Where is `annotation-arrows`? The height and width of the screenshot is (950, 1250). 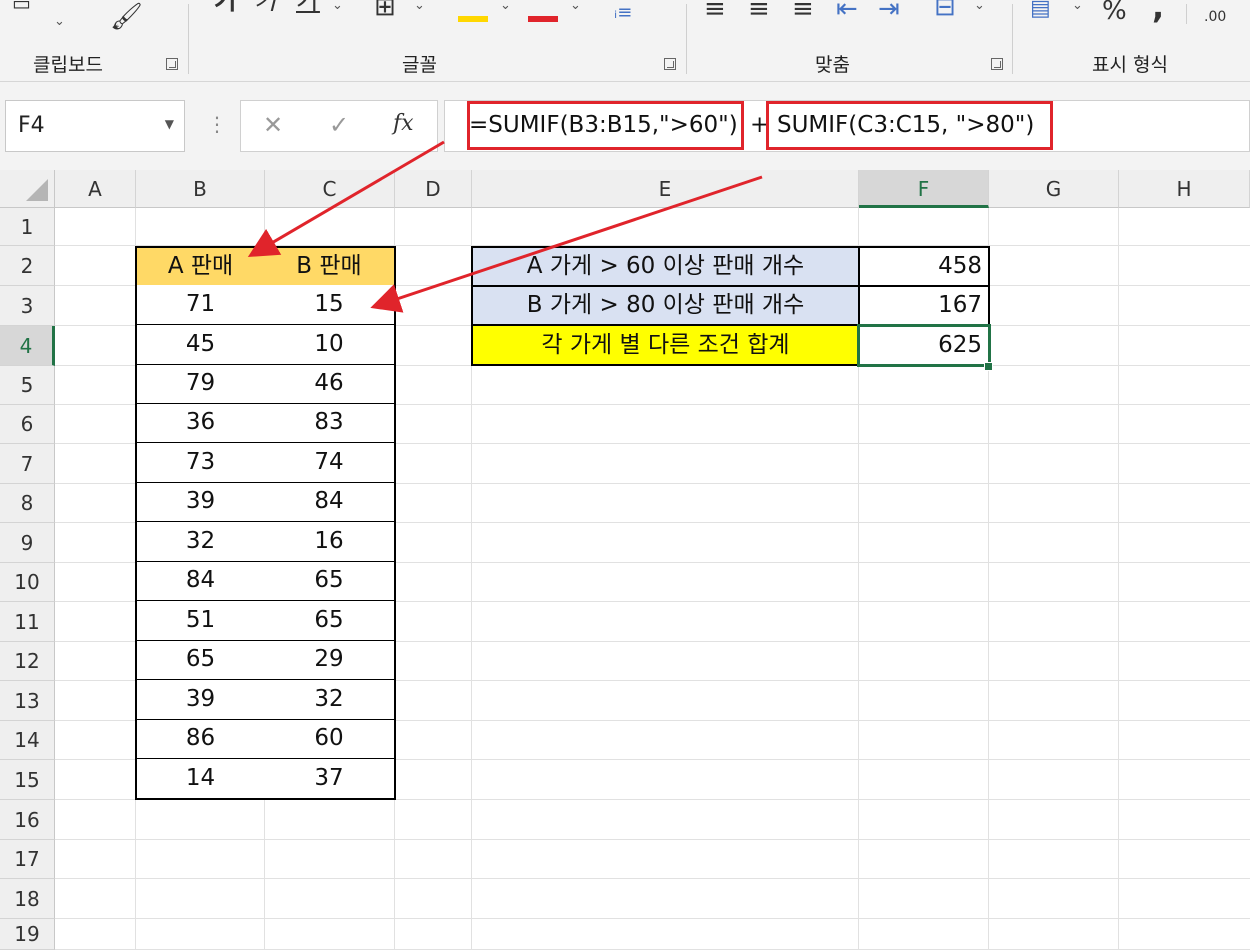 annotation-arrows is located at coordinates (505, 226).